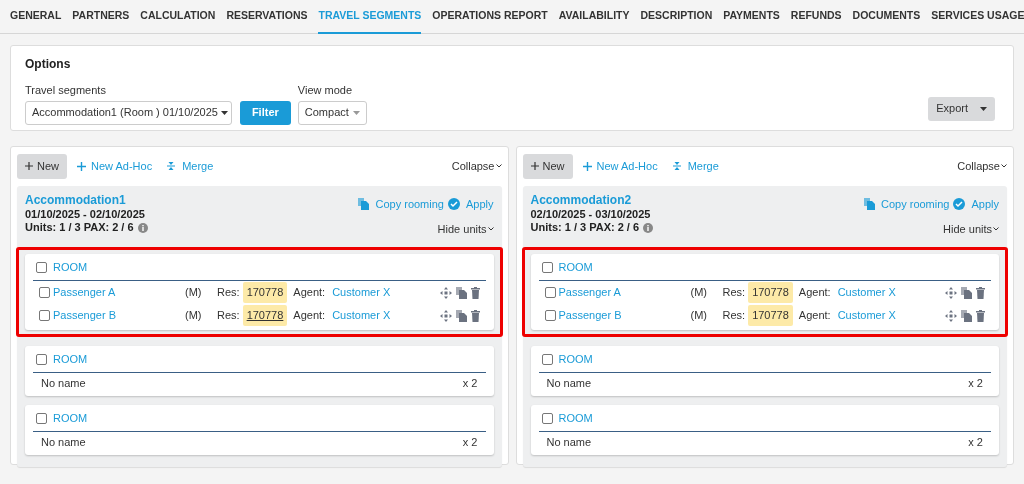 The height and width of the screenshot is (484, 1024). Describe the element at coordinates (591, 214) in the screenshot. I see `segment-dates: 02/10/2025 - 03/10/2025` at that location.